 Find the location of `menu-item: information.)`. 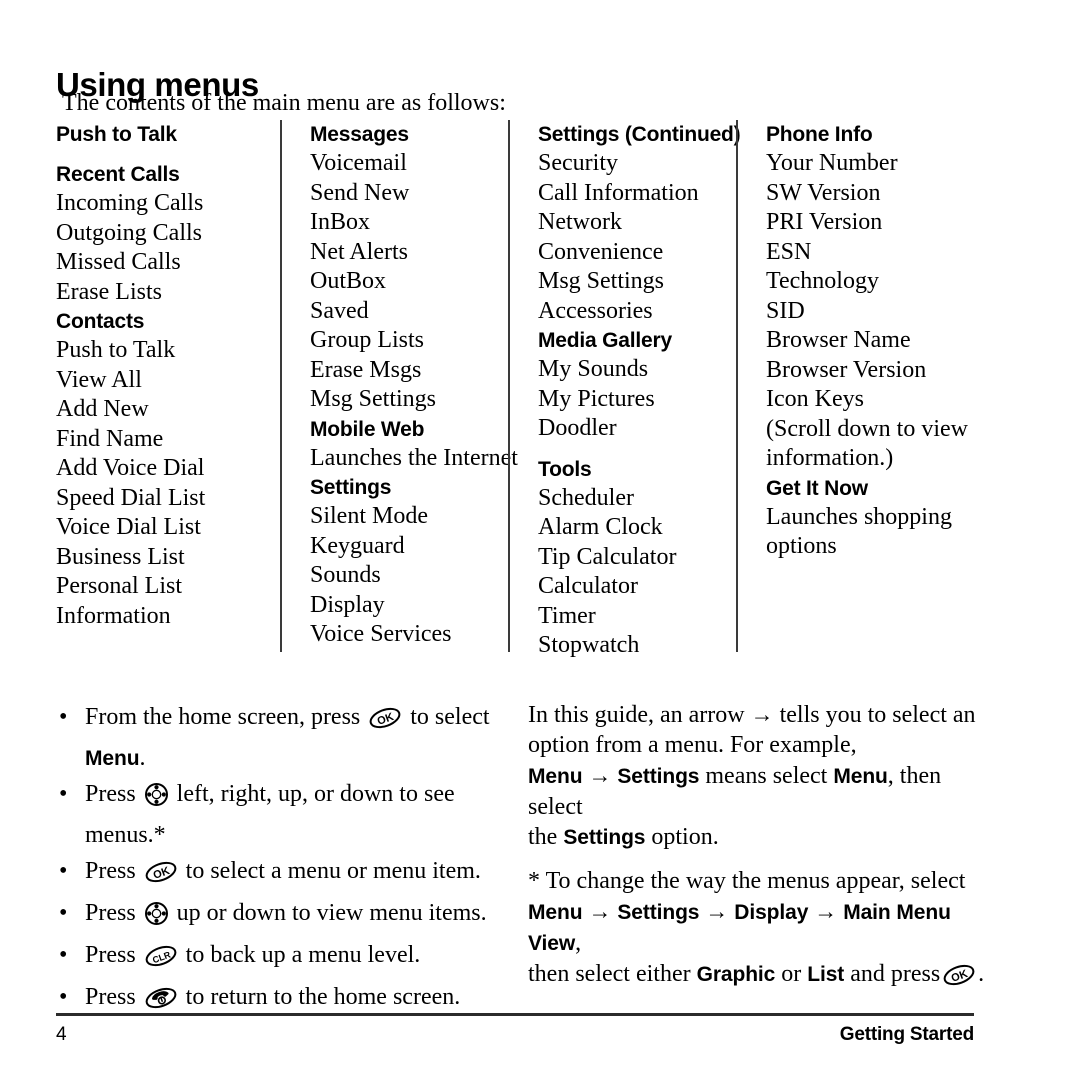

menu-item: information.) is located at coordinates (830, 458).